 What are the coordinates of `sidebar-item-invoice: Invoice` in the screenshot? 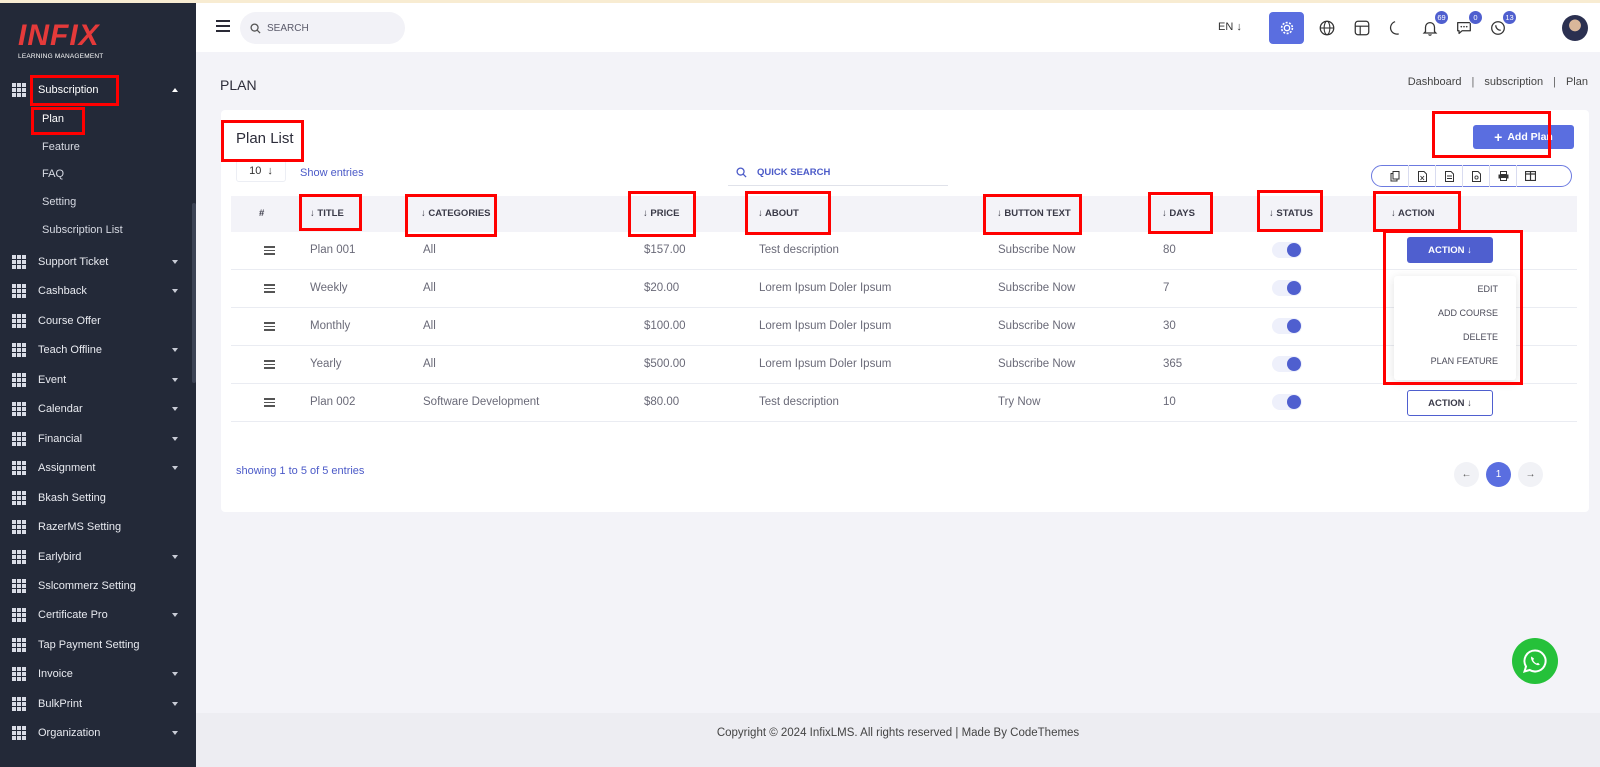 It's located at (98, 674).